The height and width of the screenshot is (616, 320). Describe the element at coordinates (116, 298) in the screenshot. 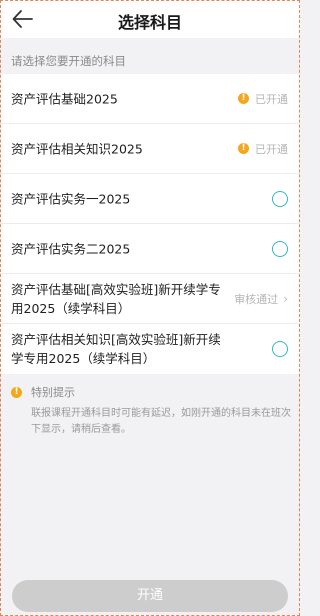

I see `subject-label: 资产评估基础[高效实验班]新开续学专用2025（续学科目）` at that location.